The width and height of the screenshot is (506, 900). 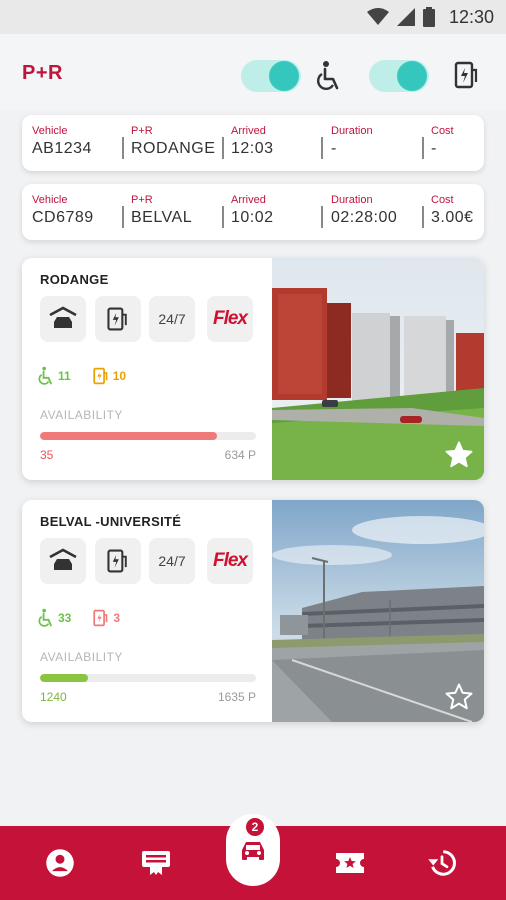 I want to click on lot-counts: 11 10, so click(x=93, y=376).